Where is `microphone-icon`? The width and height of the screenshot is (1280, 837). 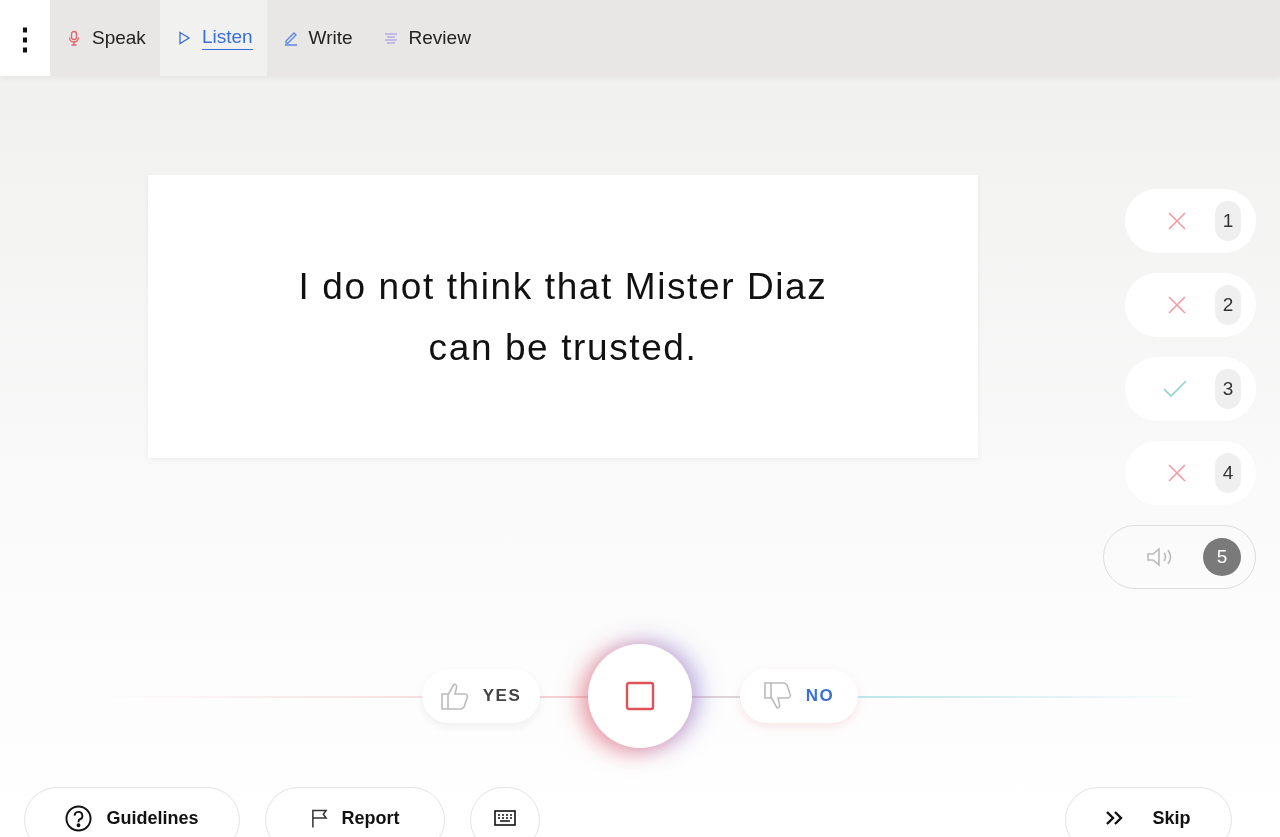 microphone-icon is located at coordinates (74, 38).